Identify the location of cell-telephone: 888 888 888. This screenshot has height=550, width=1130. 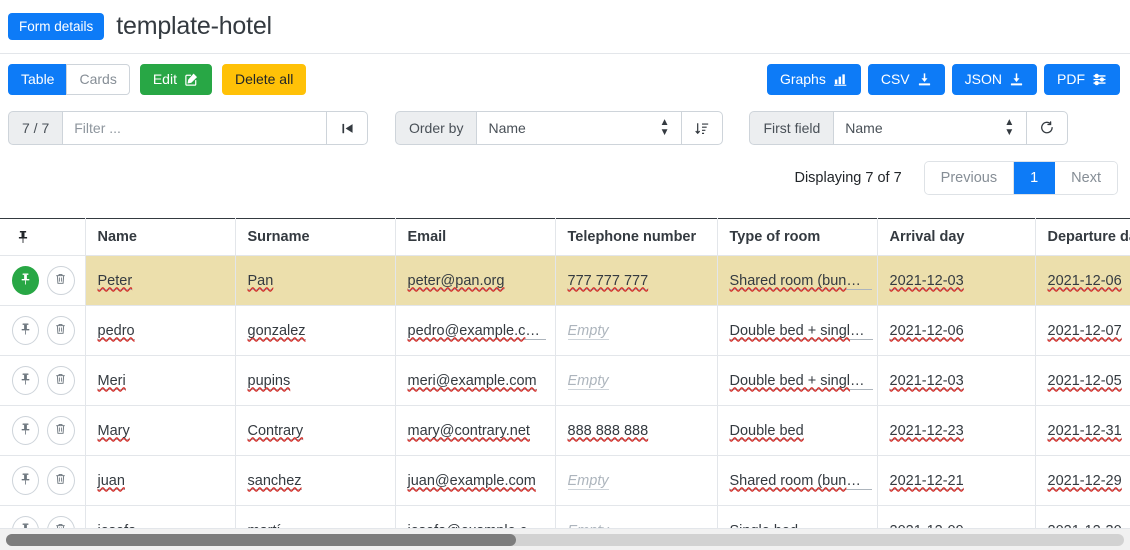
(636, 430).